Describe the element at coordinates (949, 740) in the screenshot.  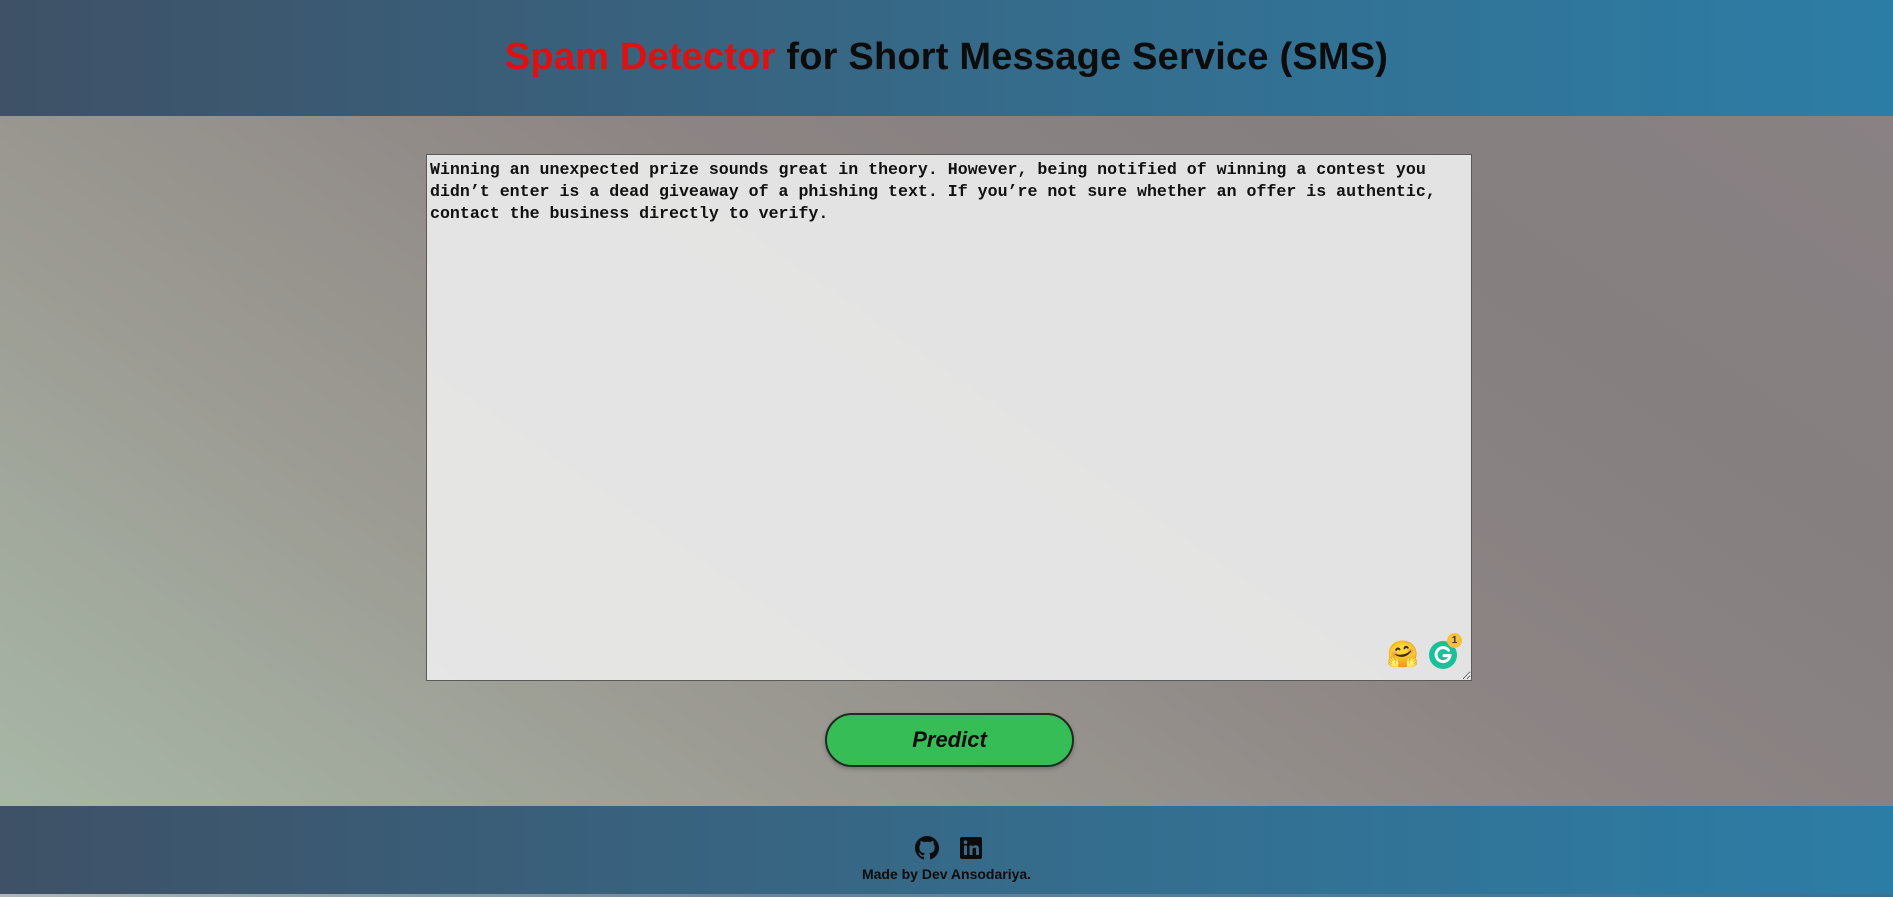
I see `predict-button: Predict` at that location.